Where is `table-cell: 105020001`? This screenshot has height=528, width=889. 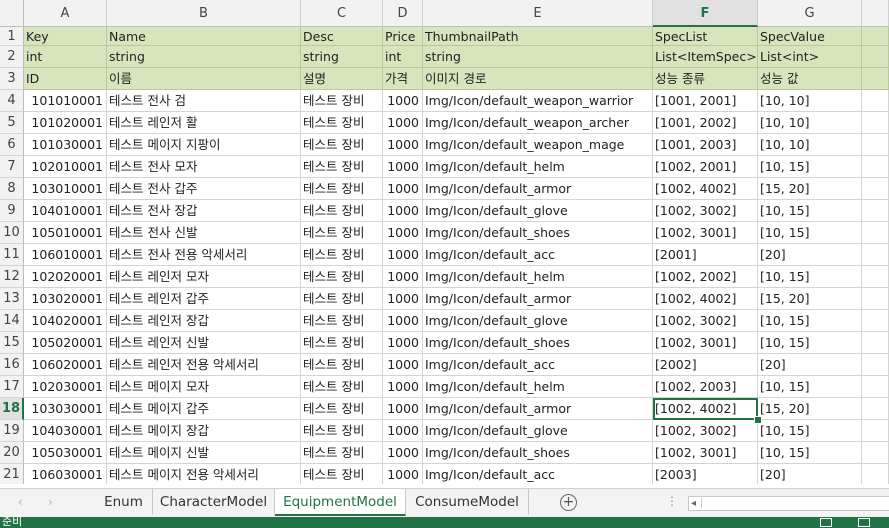
table-cell: 105020001 is located at coordinates (65, 343).